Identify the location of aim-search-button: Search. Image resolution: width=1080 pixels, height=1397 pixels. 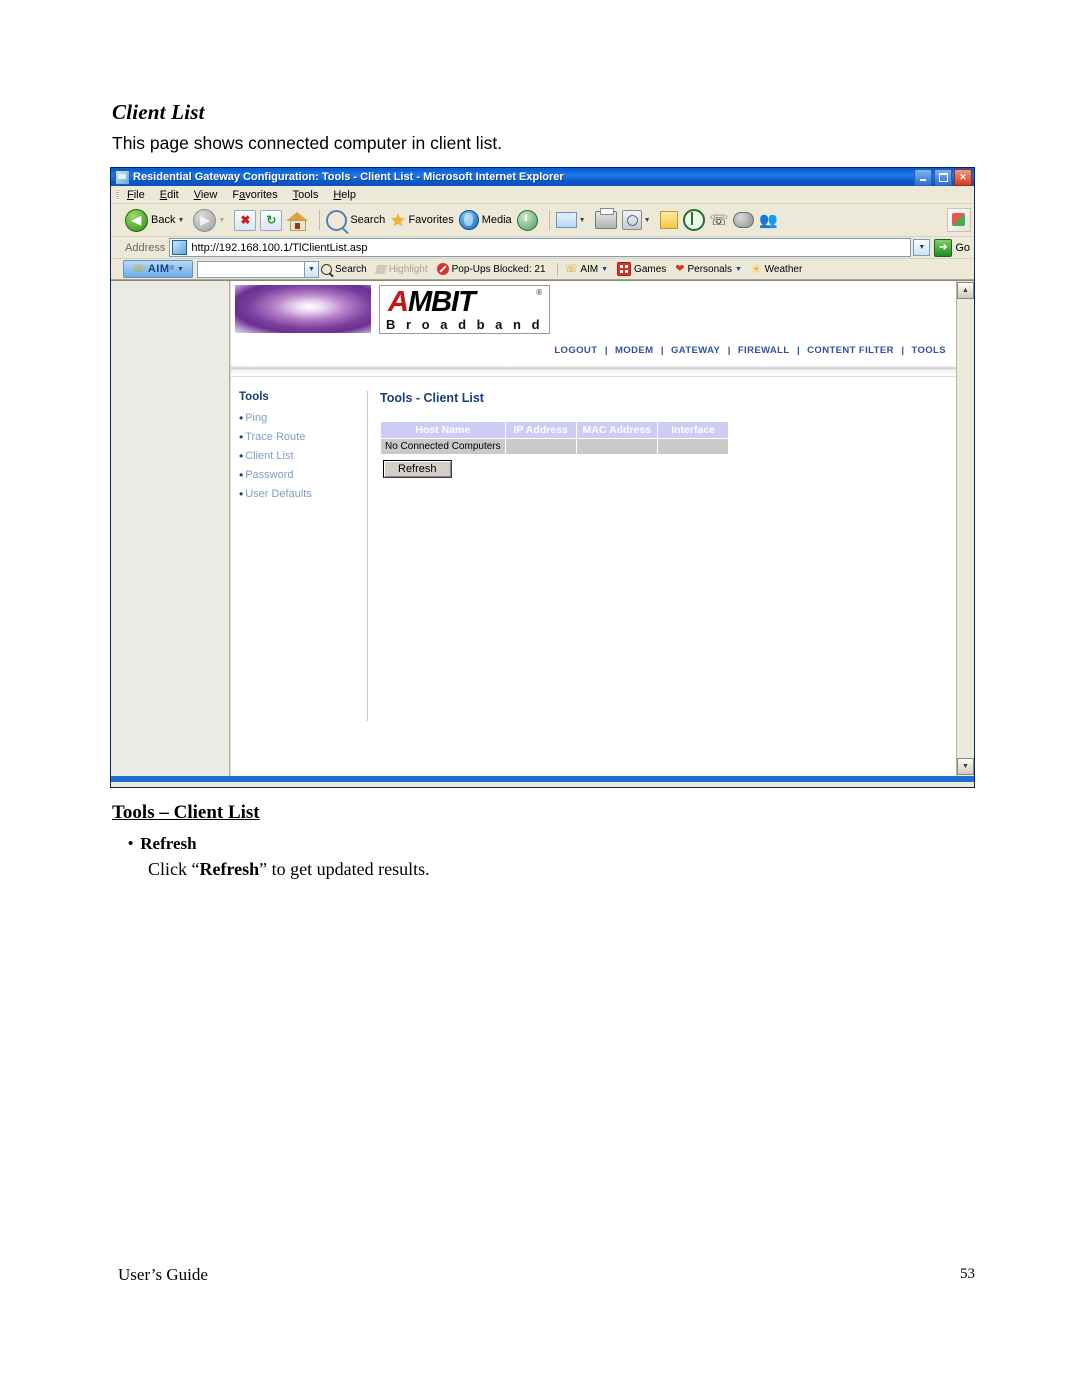
(344, 269).